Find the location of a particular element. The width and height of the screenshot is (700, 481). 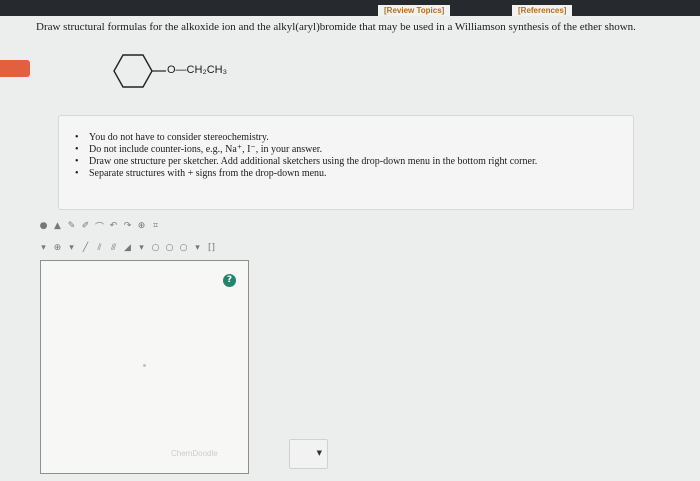

open-icon: ● is located at coordinates (43, 226).